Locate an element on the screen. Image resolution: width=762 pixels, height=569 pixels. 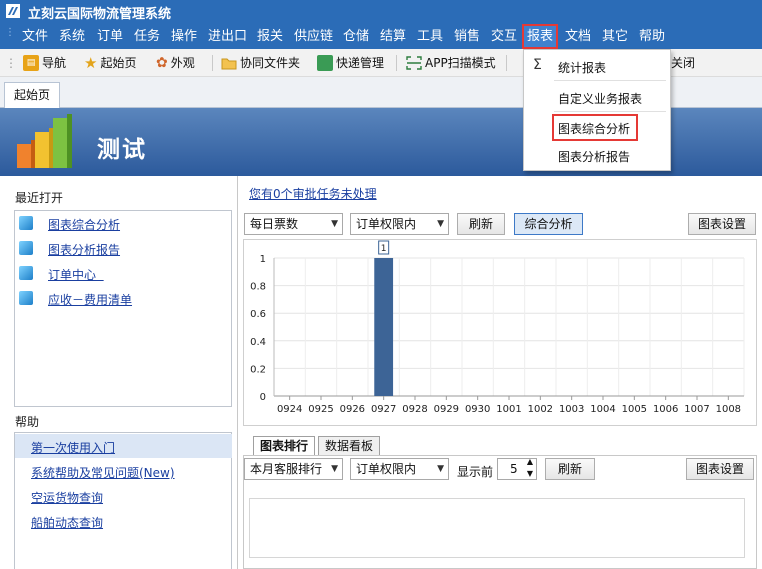
start-page-button: ★ 起始页 is located at coordinates (110, 63).